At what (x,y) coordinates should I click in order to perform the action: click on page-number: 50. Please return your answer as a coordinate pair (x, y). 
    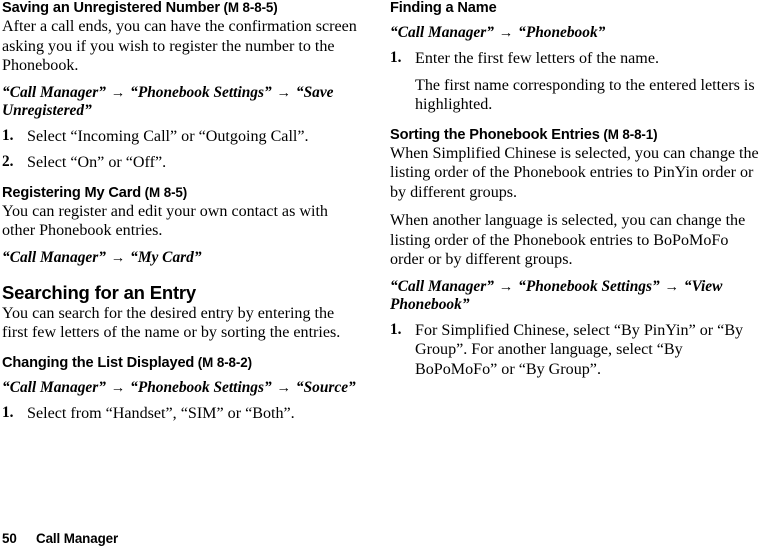
    Looking at the image, I should click on (9, 538).